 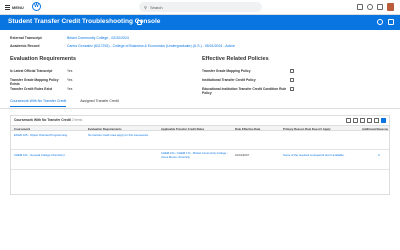 I want to click on requirement-row: Is Latest Official Transcript Yes, so click(x=41, y=71).